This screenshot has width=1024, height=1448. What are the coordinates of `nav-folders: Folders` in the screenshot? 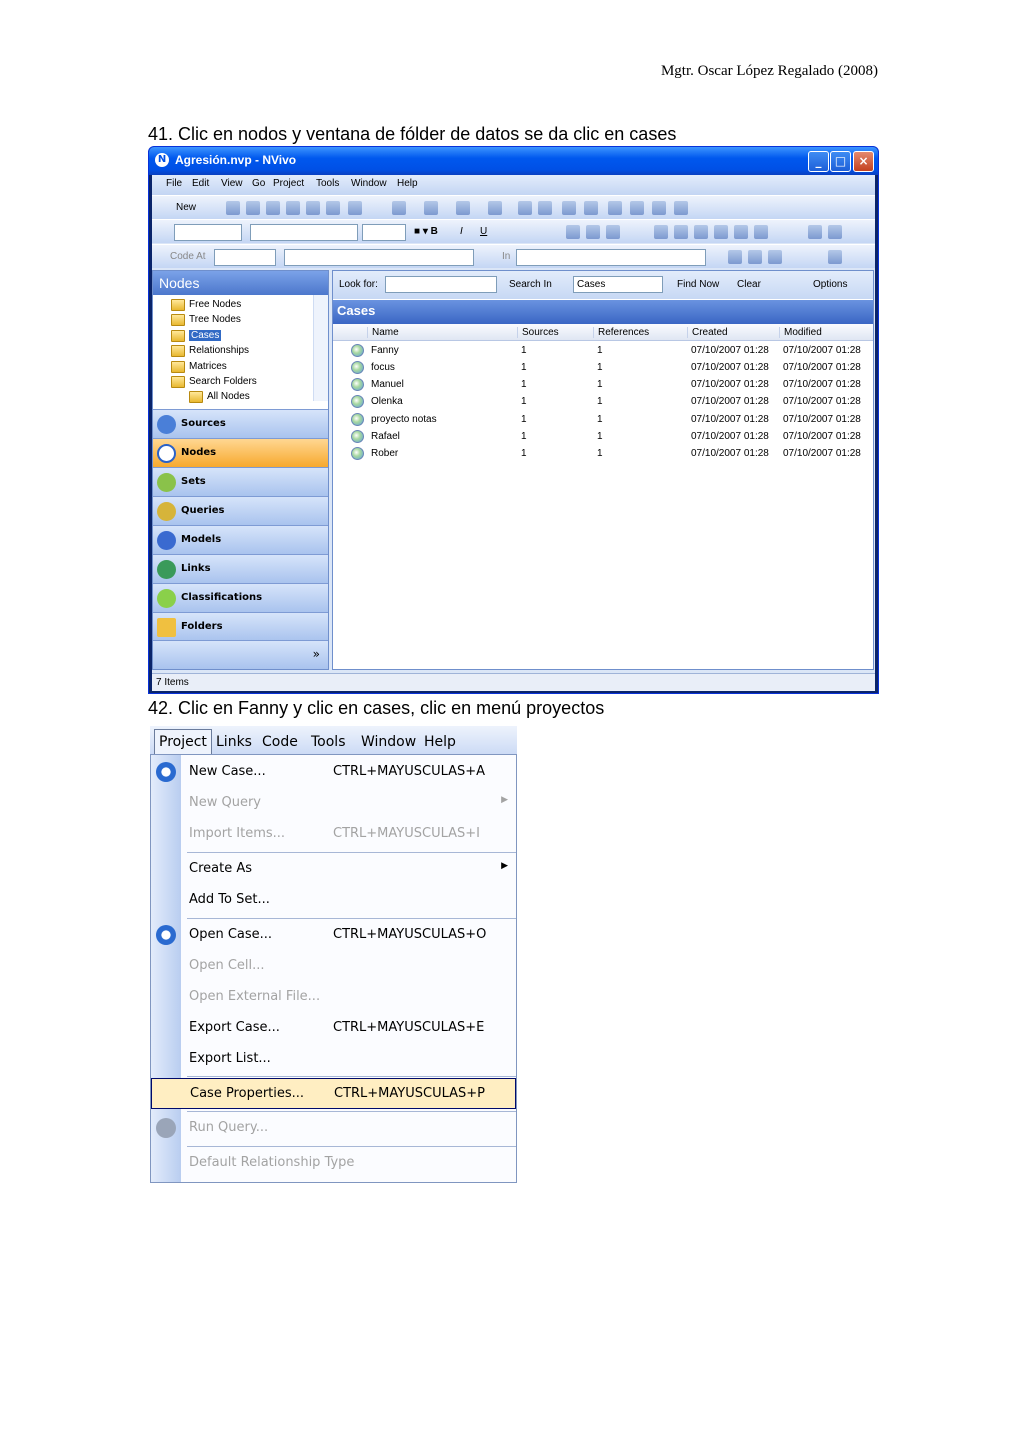 It's located at (240, 626).